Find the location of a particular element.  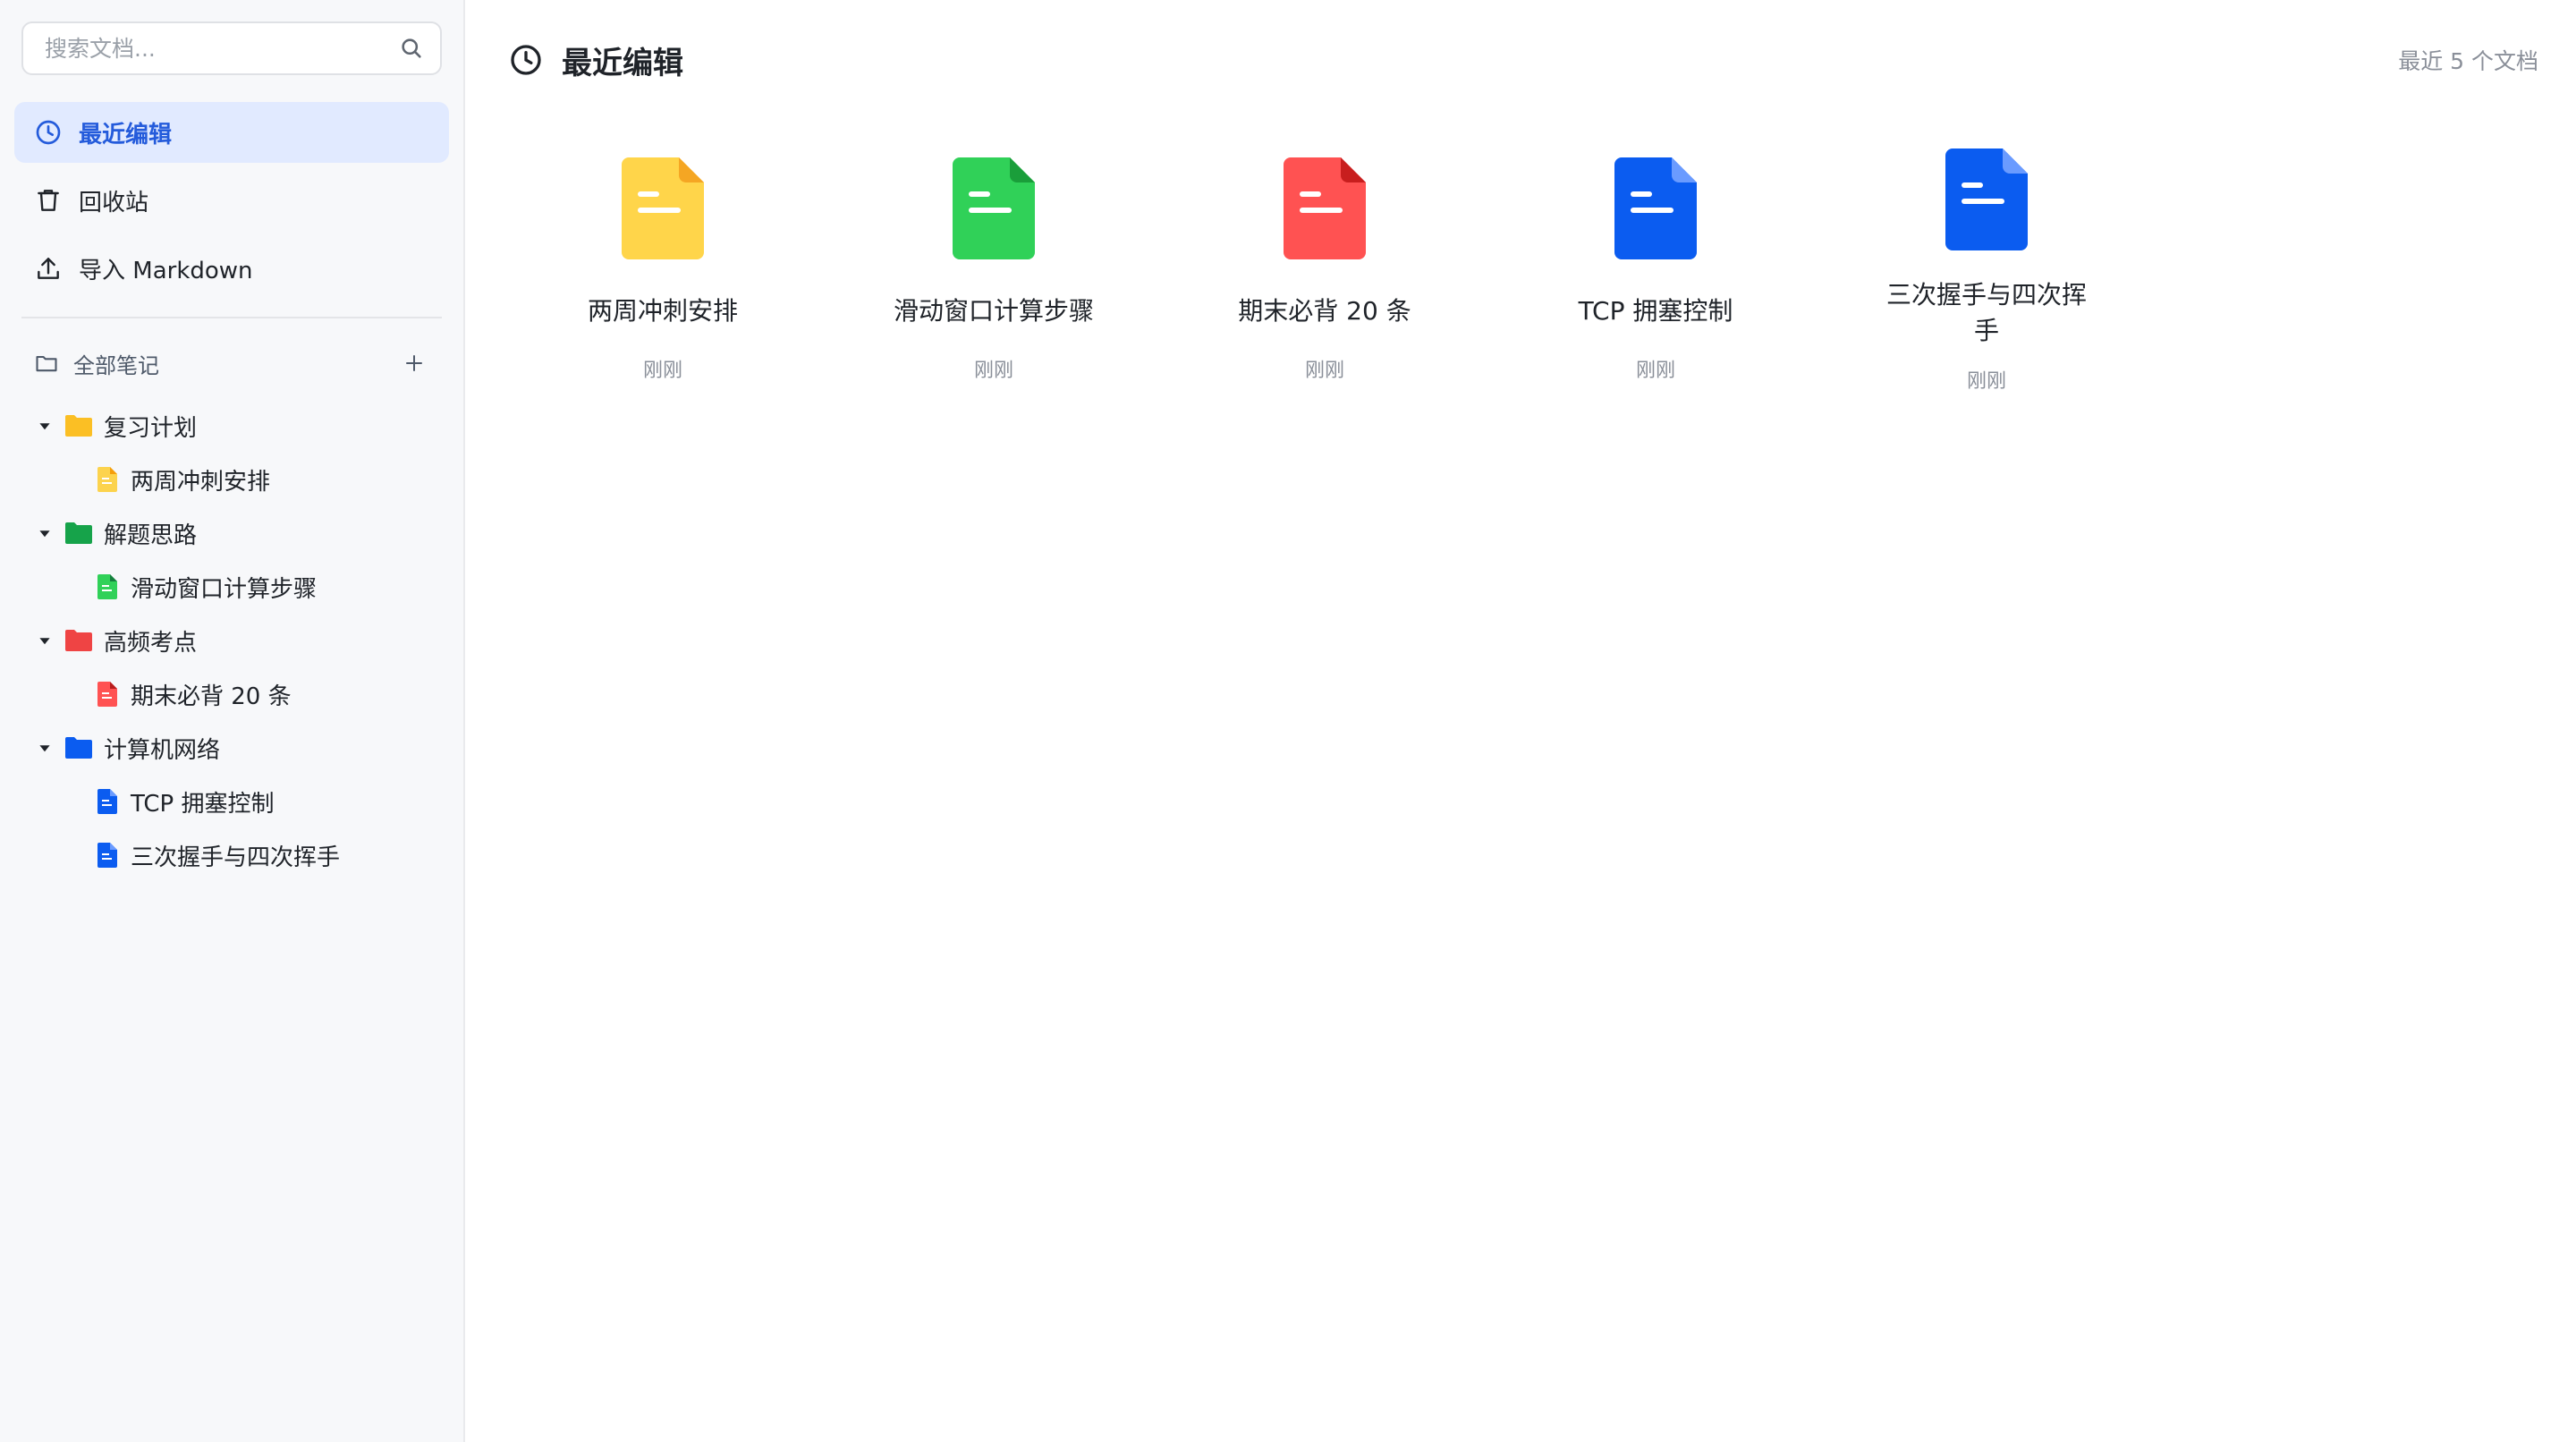

nav-item-import-markdown: 导入 Markdown is located at coordinates (231, 268).